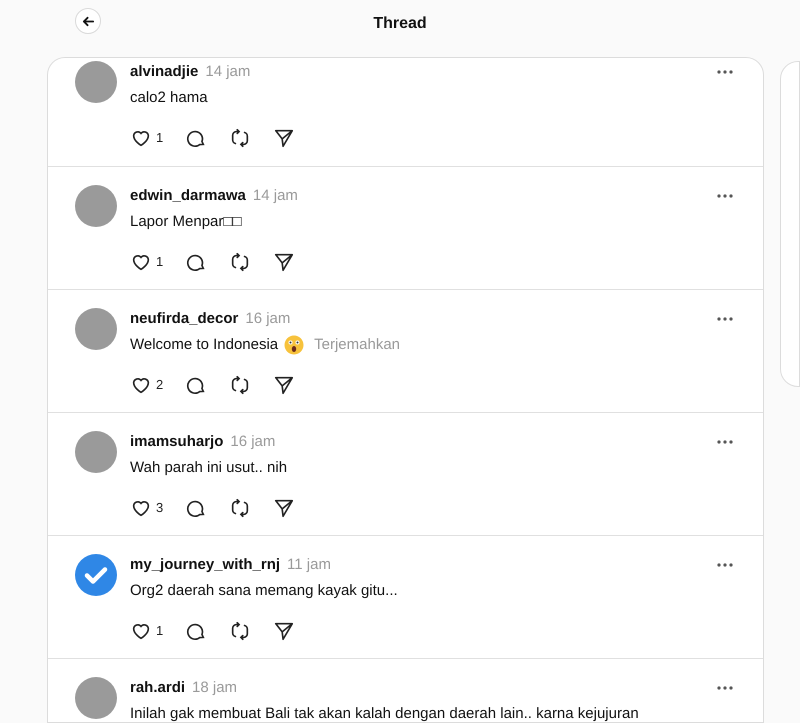 Image resolution: width=800 pixels, height=723 pixels. I want to click on like-count: 2, so click(160, 385).